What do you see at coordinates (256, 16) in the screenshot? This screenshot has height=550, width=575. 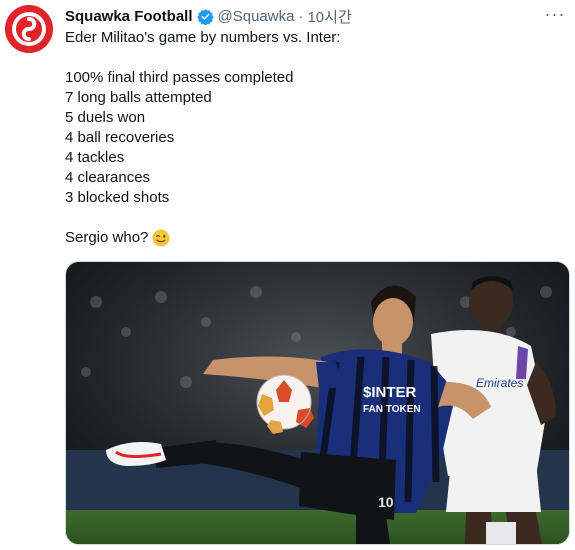 I see `author-handle: @Squawka` at bounding box center [256, 16].